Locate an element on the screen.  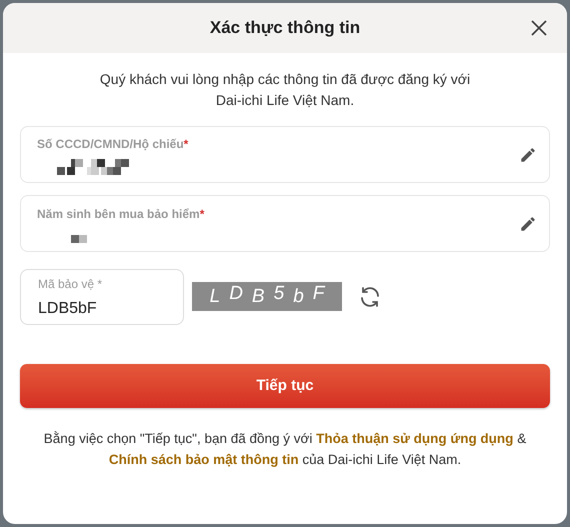
input-field: Năm sinh bên mua bảo hiểm* is located at coordinates (285, 223).